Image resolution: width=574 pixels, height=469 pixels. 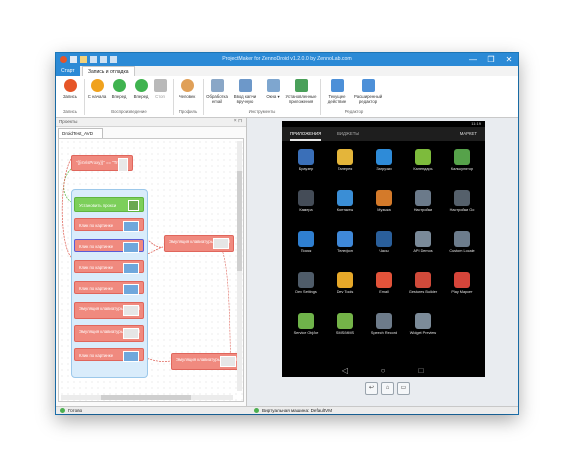 What do you see at coordinates (345, 205) in the screenshot?
I see `app-launcher-item: Контакты` at bounding box center [345, 205].